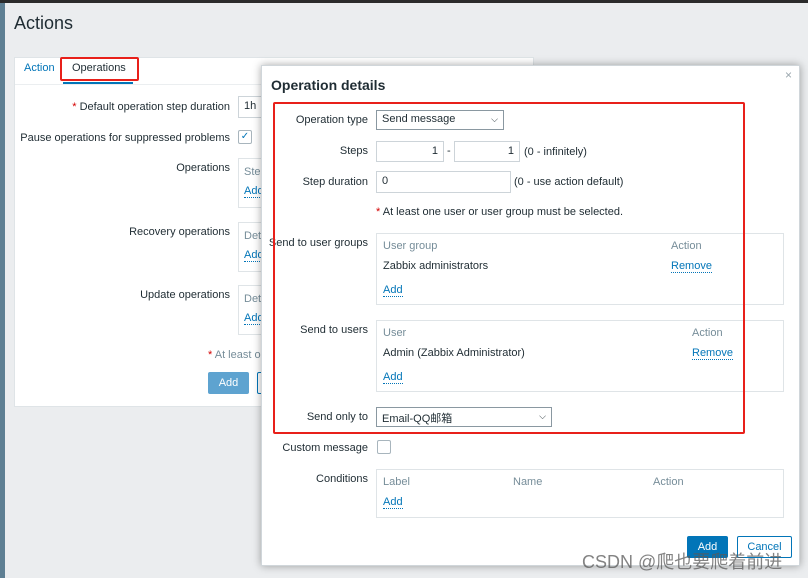  What do you see at coordinates (228, 383) in the screenshot?
I see `form-add-button: Add` at bounding box center [228, 383].